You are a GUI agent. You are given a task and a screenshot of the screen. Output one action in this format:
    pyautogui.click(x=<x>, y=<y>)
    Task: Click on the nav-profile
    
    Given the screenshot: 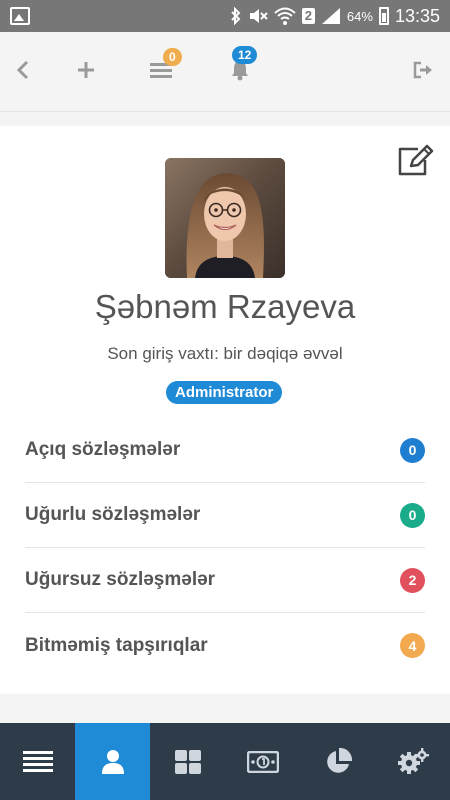 What is the action you would take?
    pyautogui.click(x=112, y=761)
    